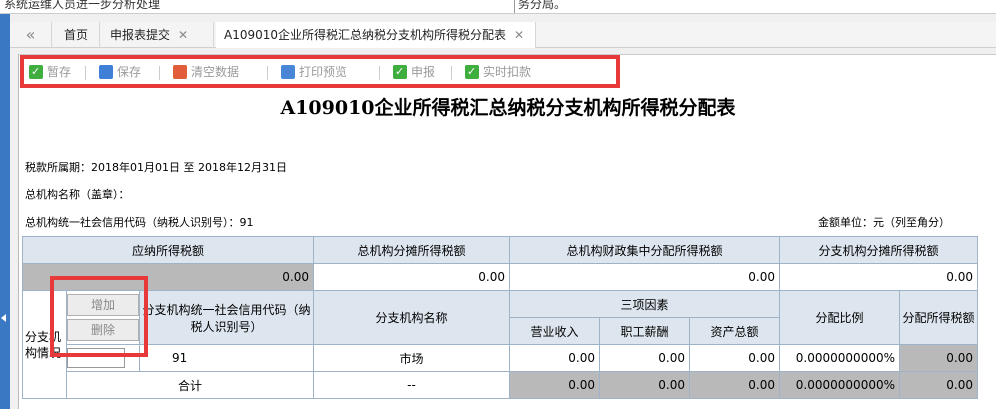 The image size is (996, 409). Describe the element at coordinates (77, 194) in the screenshot. I see `org-name-label: 总机构名称（盖章）：` at that location.